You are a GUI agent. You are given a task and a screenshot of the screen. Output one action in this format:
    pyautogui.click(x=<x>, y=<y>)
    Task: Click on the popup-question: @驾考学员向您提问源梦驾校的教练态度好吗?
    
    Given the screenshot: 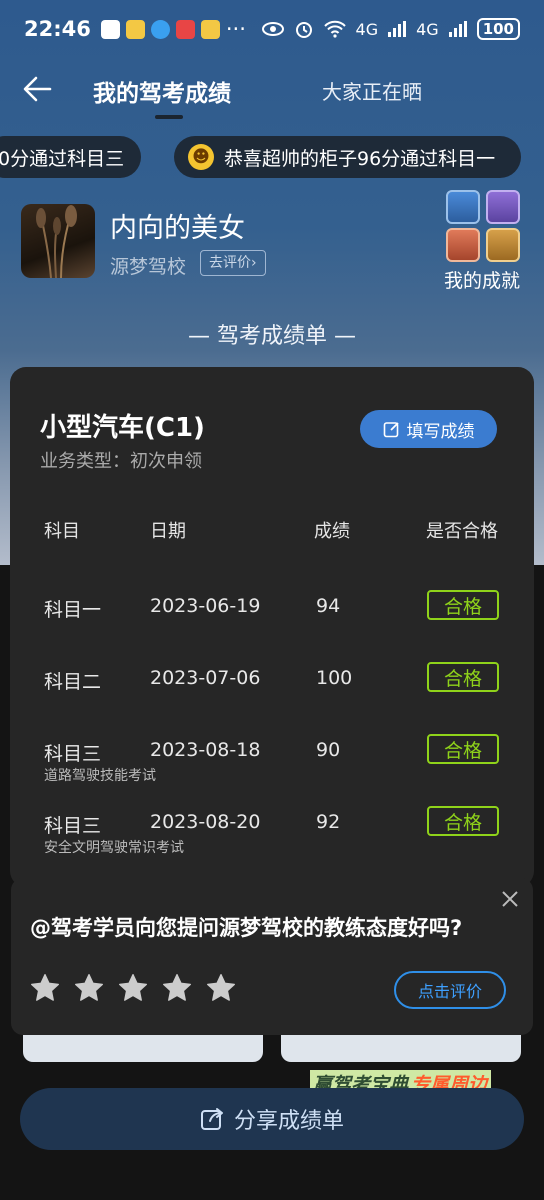 What is the action you would take?
    pyautogui.click(x=246, y=928)
    